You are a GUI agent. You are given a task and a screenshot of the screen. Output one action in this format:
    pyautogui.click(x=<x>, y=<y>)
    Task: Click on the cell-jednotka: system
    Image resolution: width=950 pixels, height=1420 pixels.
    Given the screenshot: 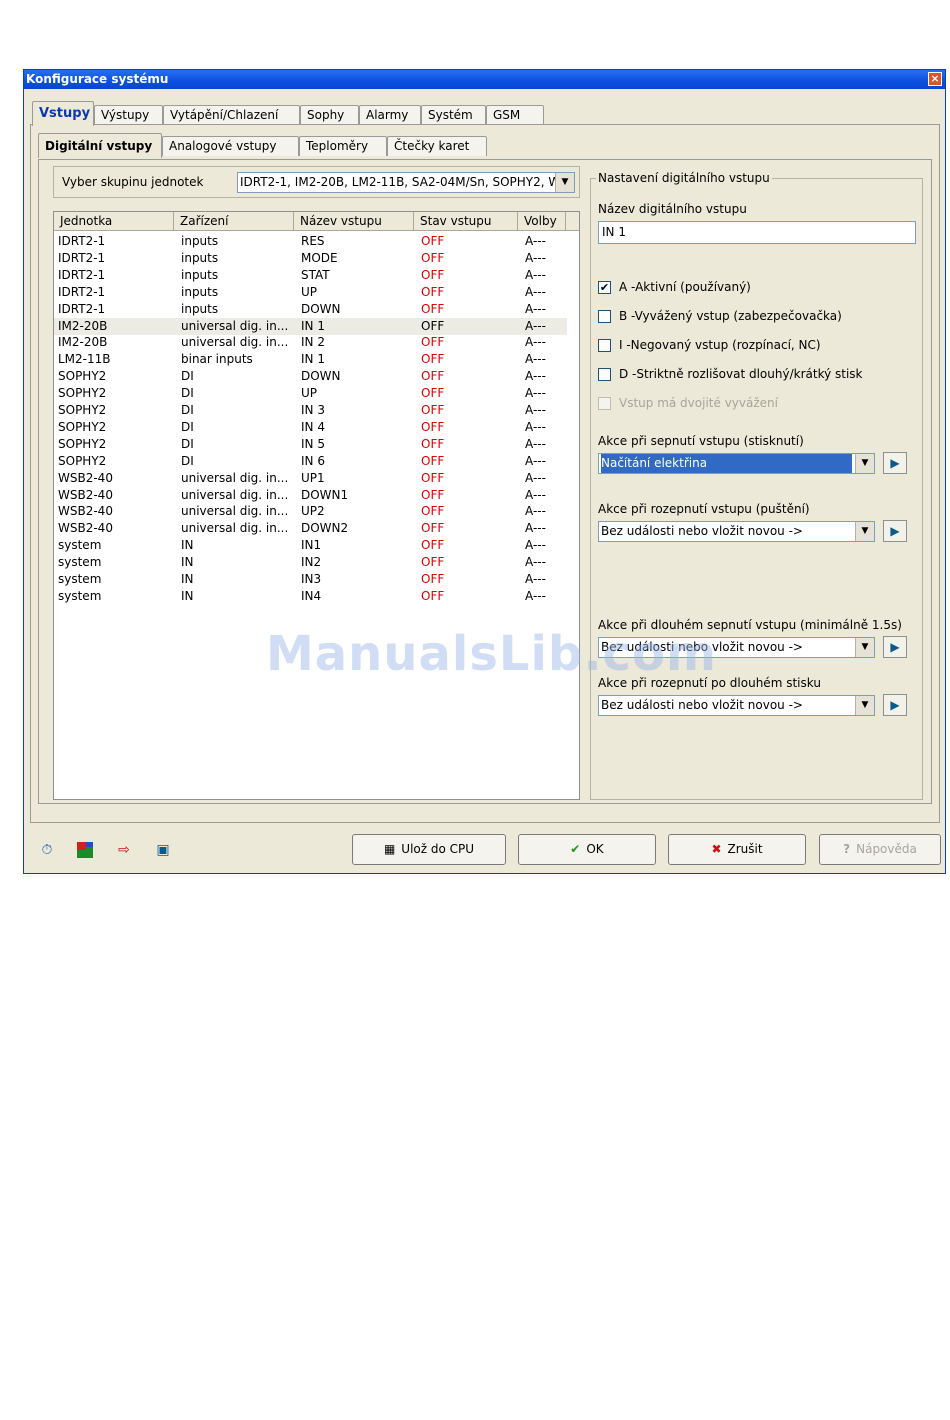 What is the action you would take?
    pyautogui.click(x=80, y=579)
    